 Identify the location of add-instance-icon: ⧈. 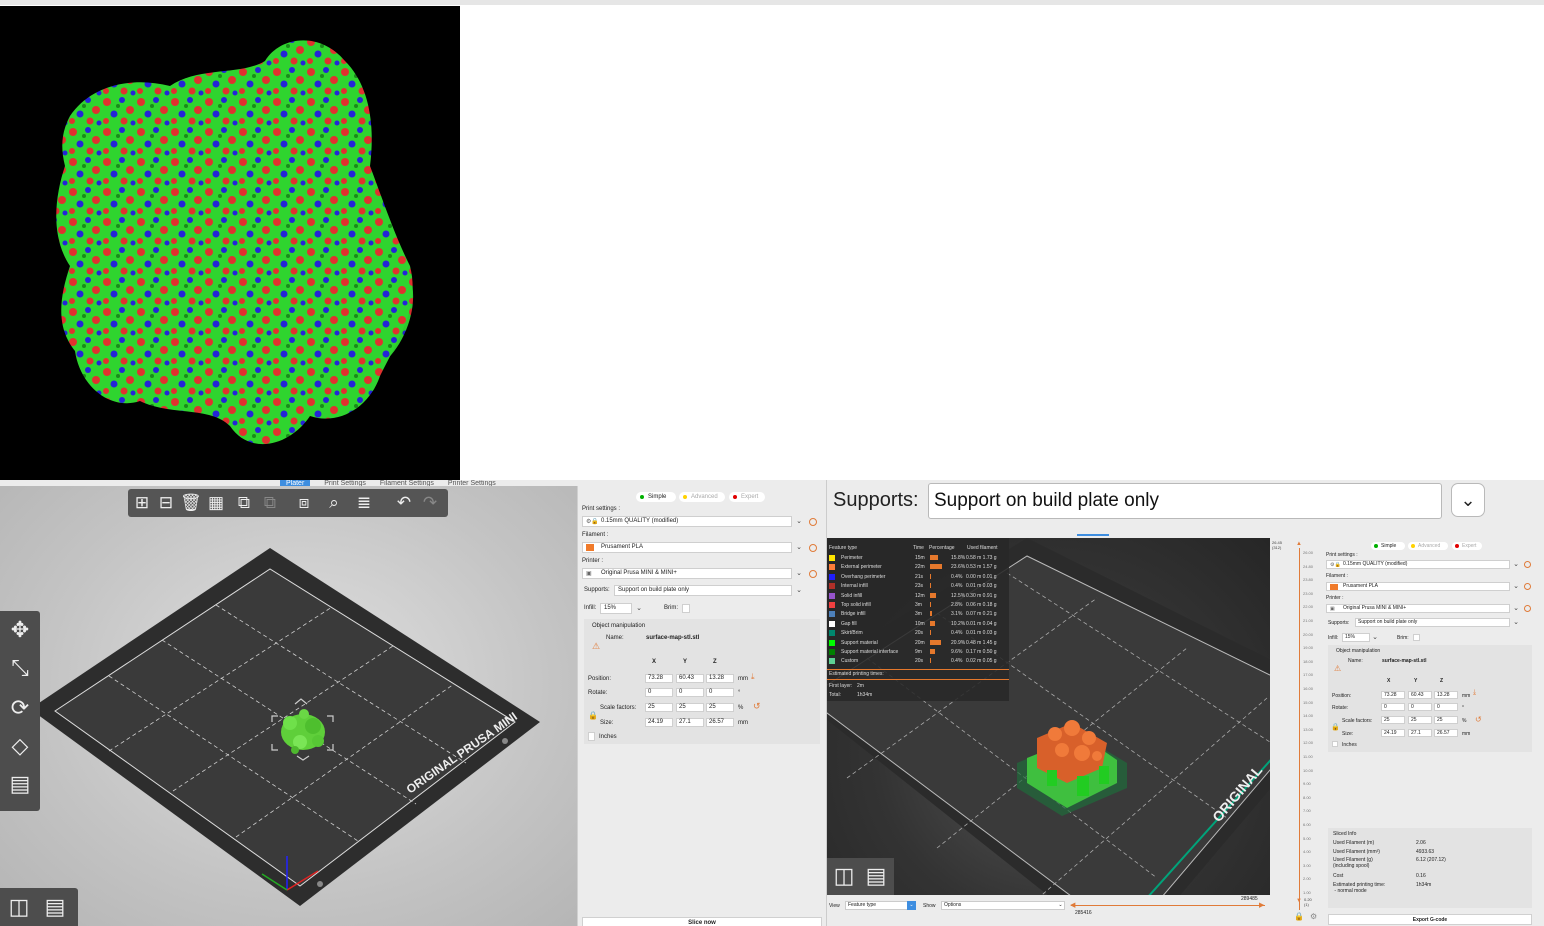
(304, 503).